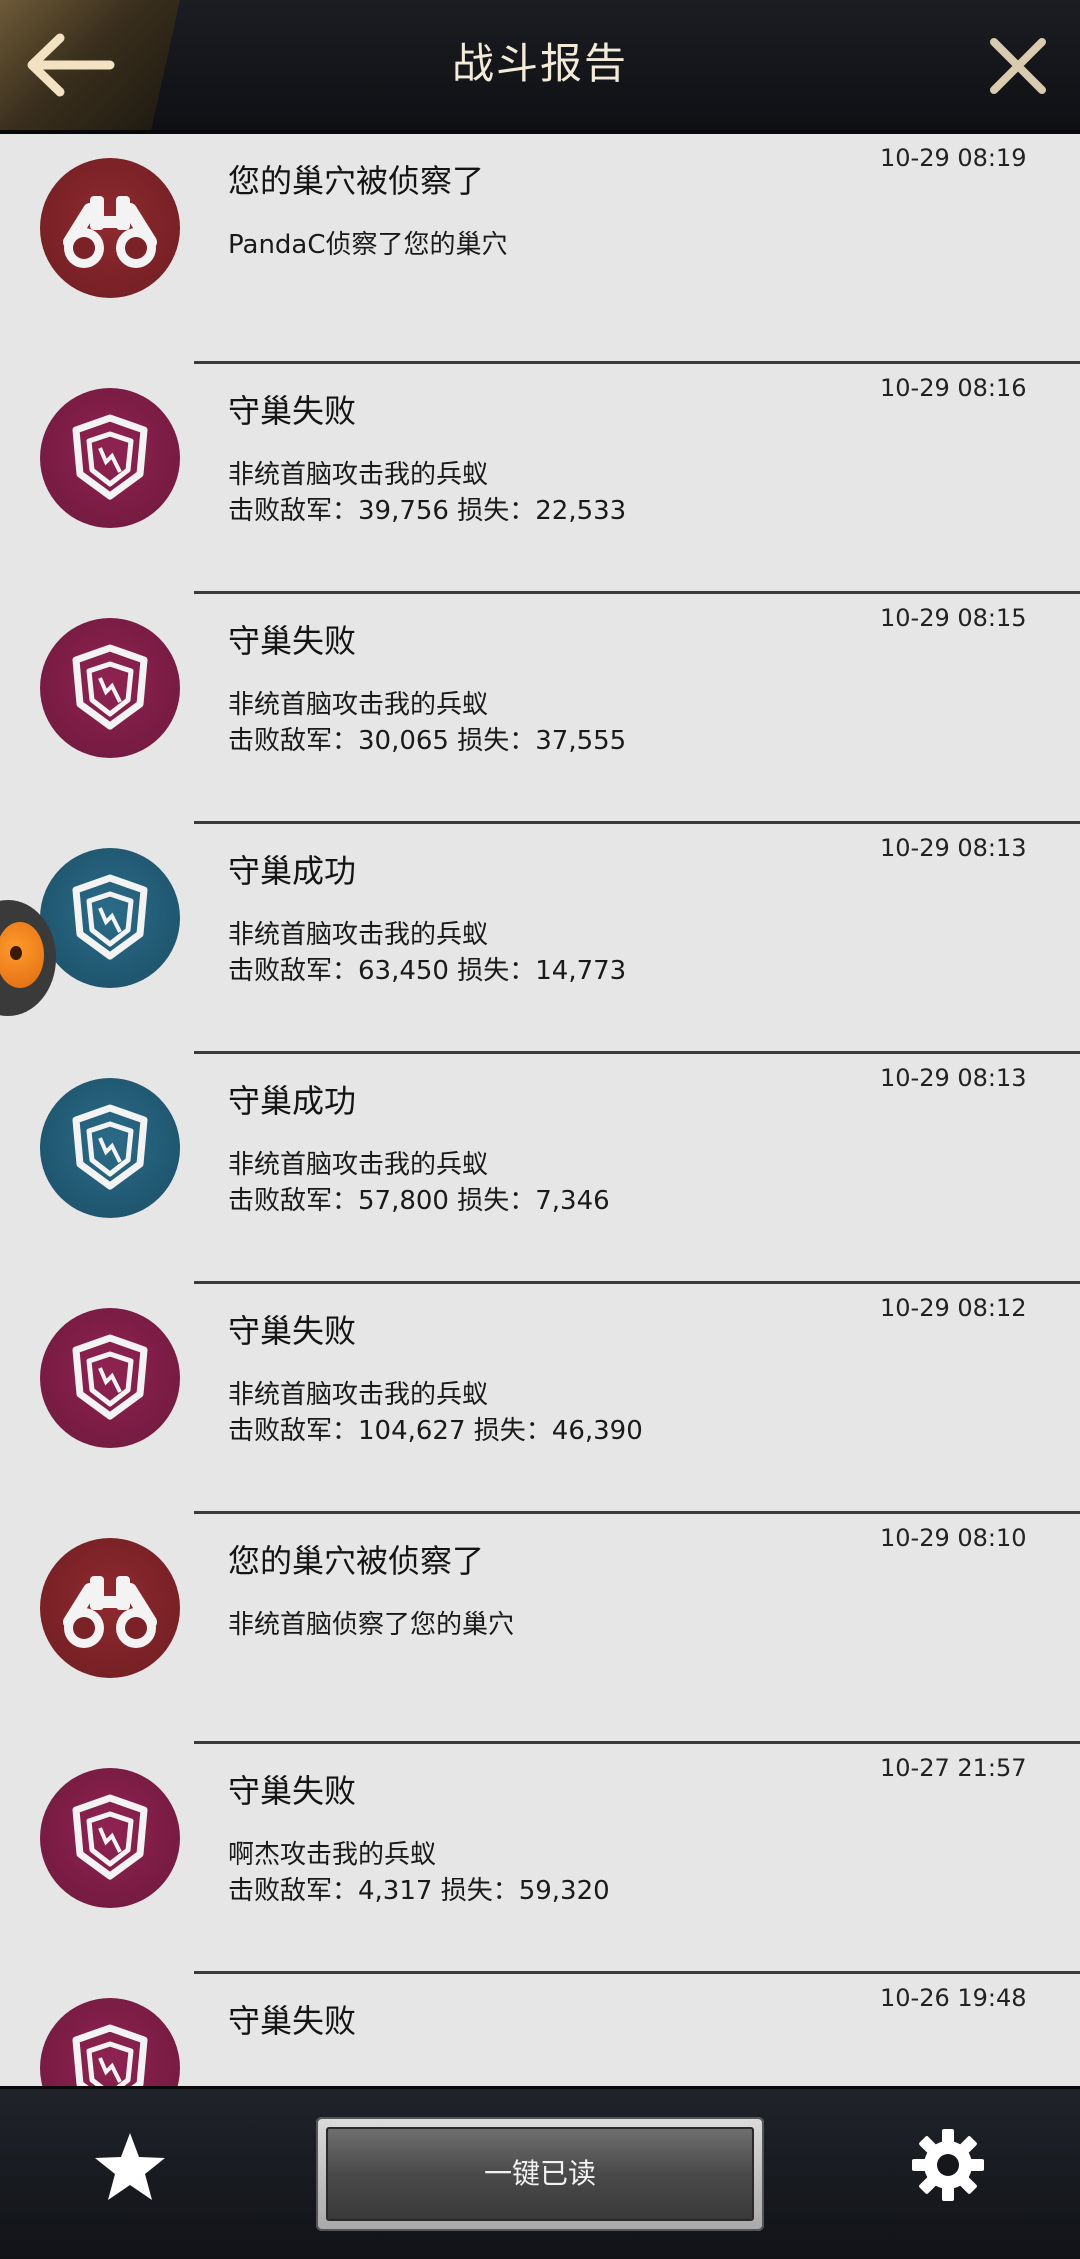 The height and width of the screenshot is (2259, 1080). I want to click on report-row: 您的巢穴被侦察了 10-29 08:19 PandaC侦察了您的巢穴, so click(540, 249).